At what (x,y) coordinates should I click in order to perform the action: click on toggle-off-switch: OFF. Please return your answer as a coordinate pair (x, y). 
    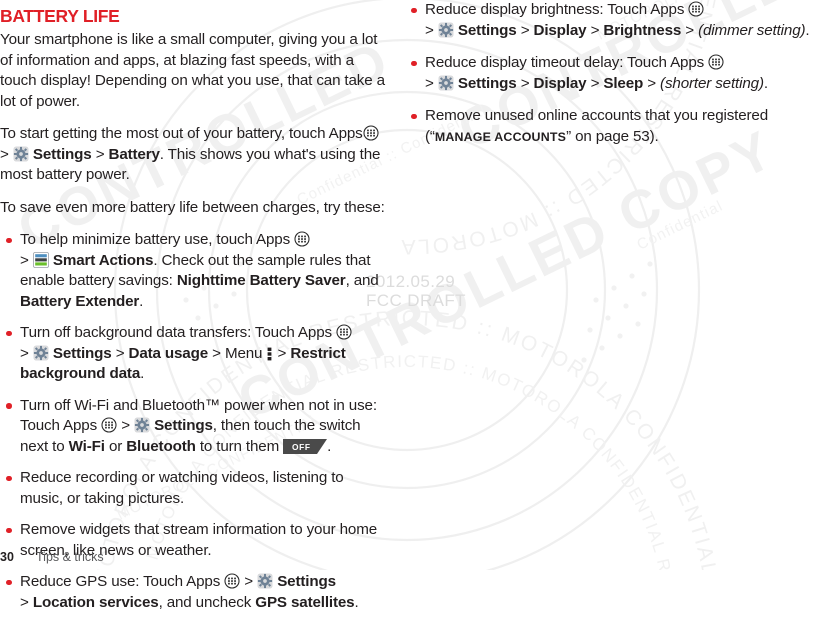
    Looking at the image, I should click on (305, 446).